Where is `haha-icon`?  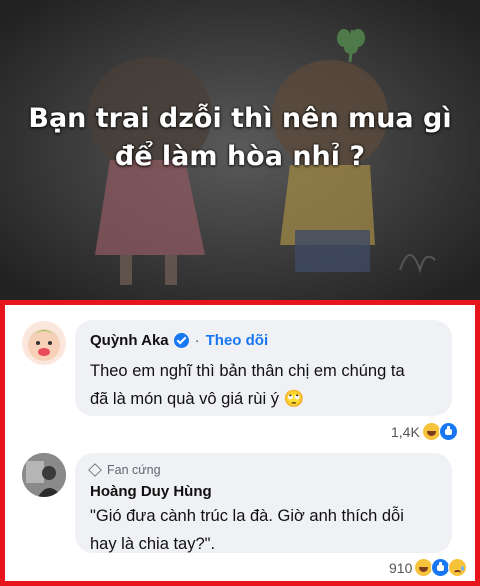 haha-icon is located at coordinates (431, 431).